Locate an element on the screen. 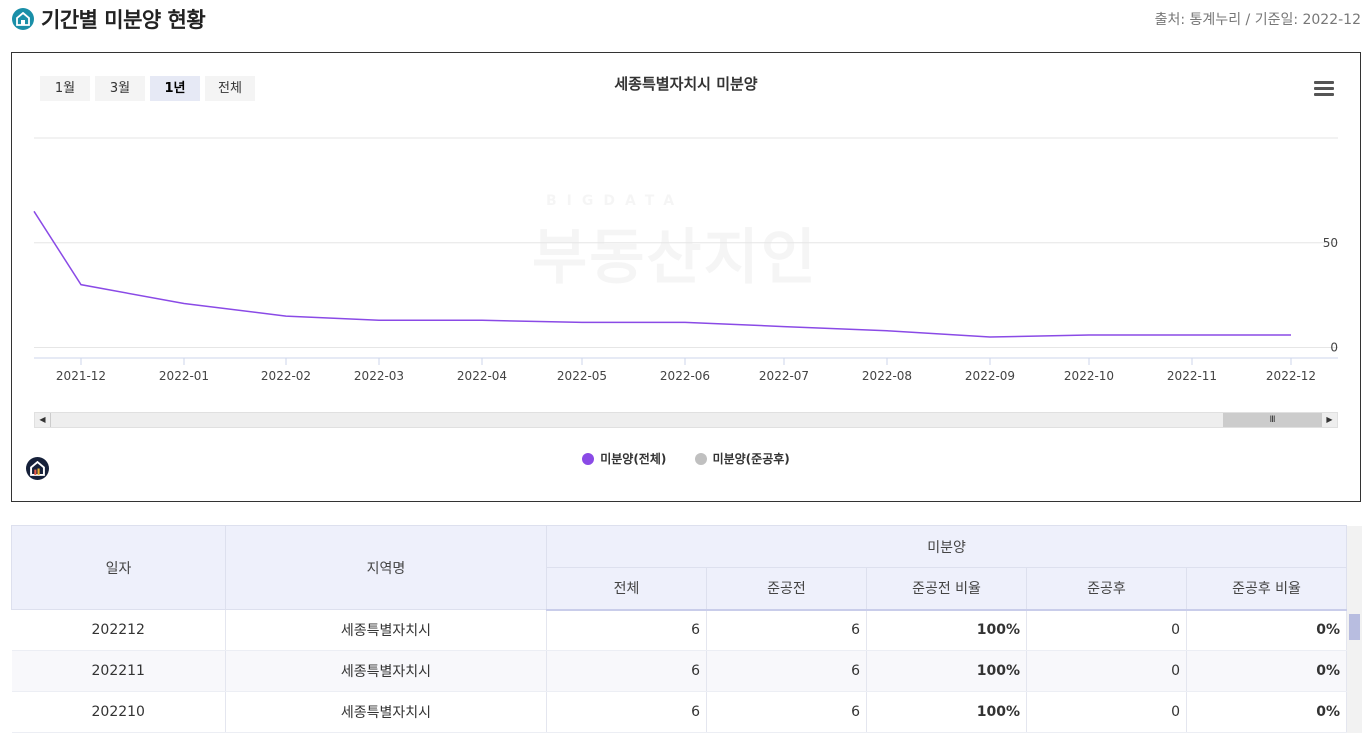 The image size is (1368, 748). header-group-unsold: 미분양 is located at coordinates (946, 546).